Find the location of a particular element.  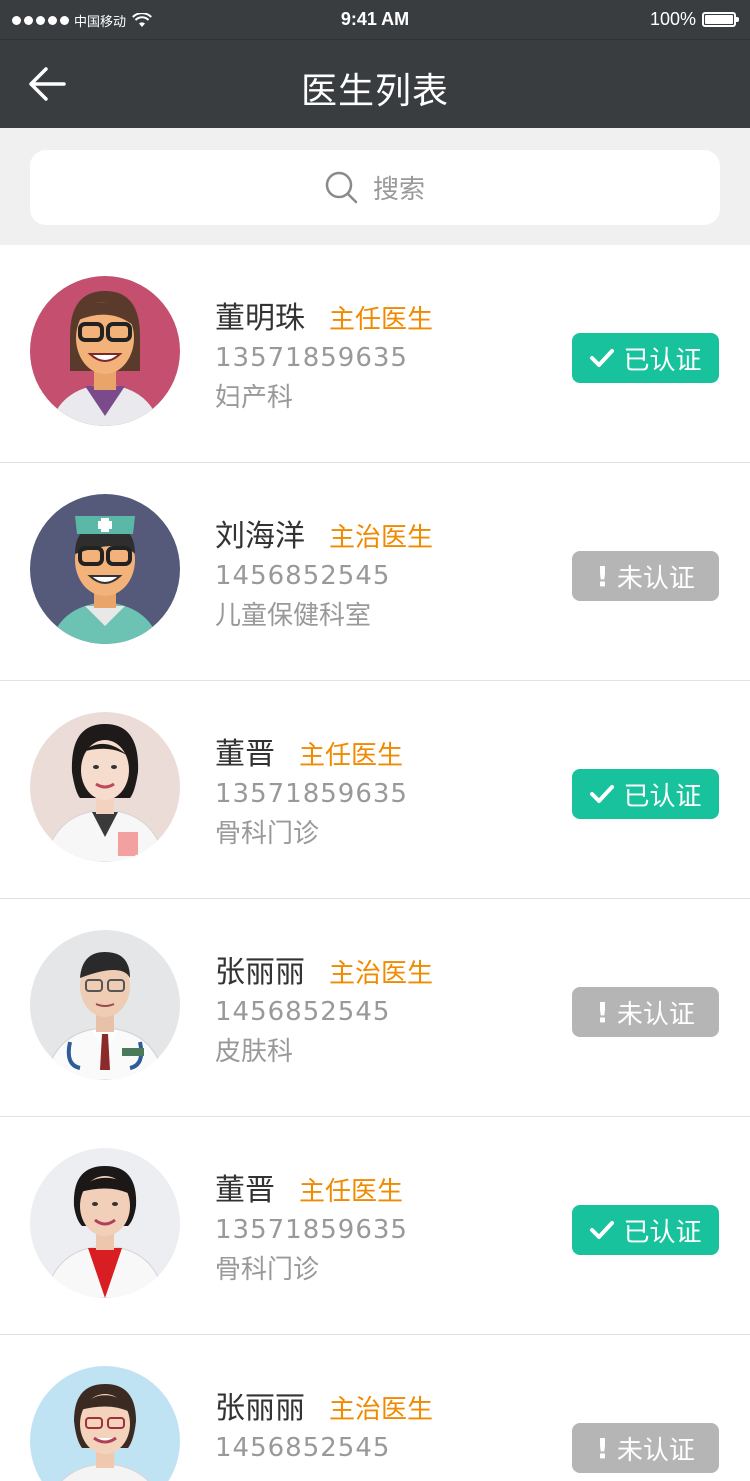

doctor-row: 刘海洋 主治医生 1456852545 儿童保健科室 ! 未认证 is located at coordinates (375, 572).